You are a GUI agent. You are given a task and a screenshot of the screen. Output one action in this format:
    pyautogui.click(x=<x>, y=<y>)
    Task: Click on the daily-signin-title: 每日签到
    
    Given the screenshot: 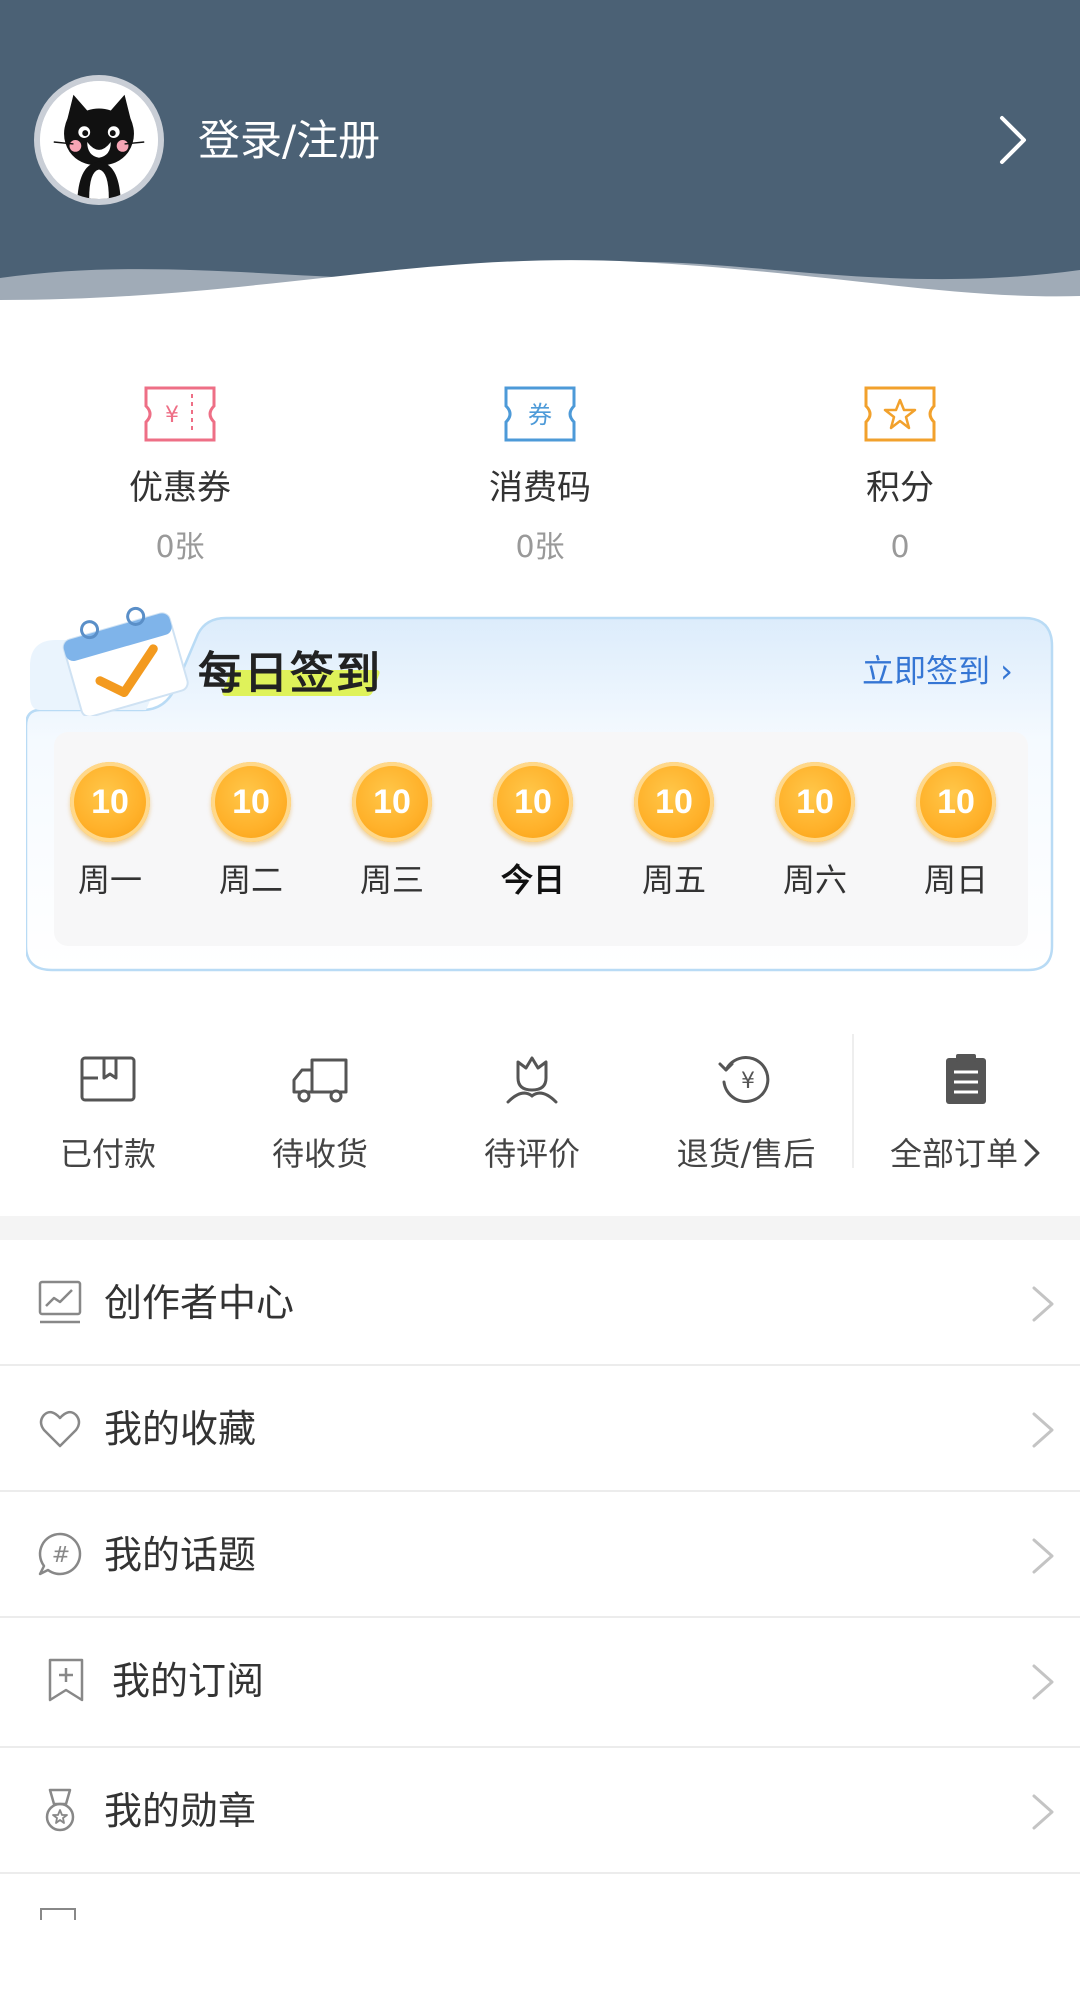 What is the action you would take?
    pyautogui.click(x=290, y=673)
    